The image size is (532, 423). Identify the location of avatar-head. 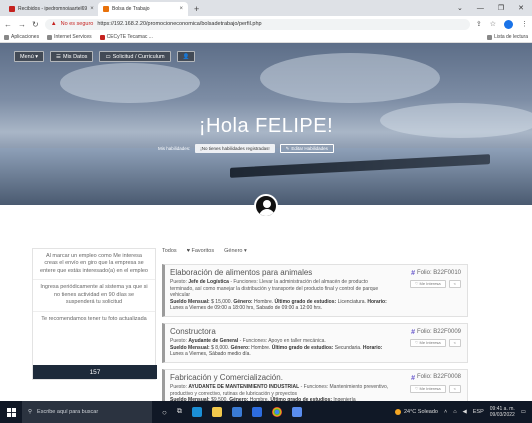
(267, 204).